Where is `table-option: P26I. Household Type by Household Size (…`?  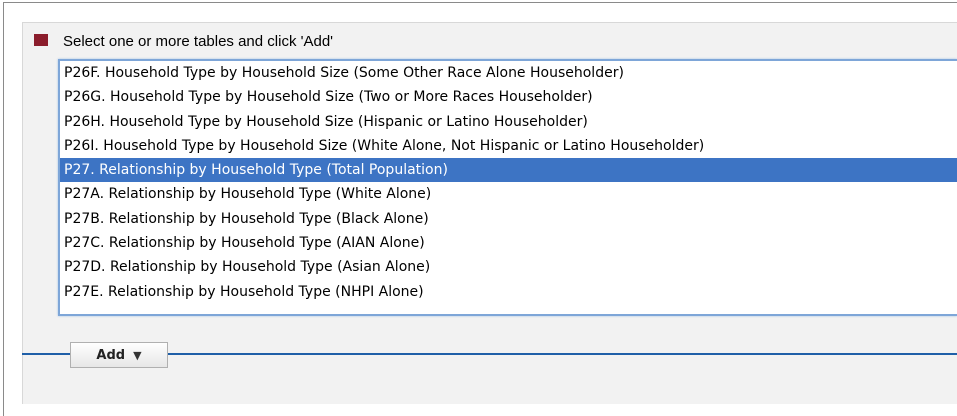 table-option: P26I. Household Type by Household Size (… is located at coordinates (508, 146).